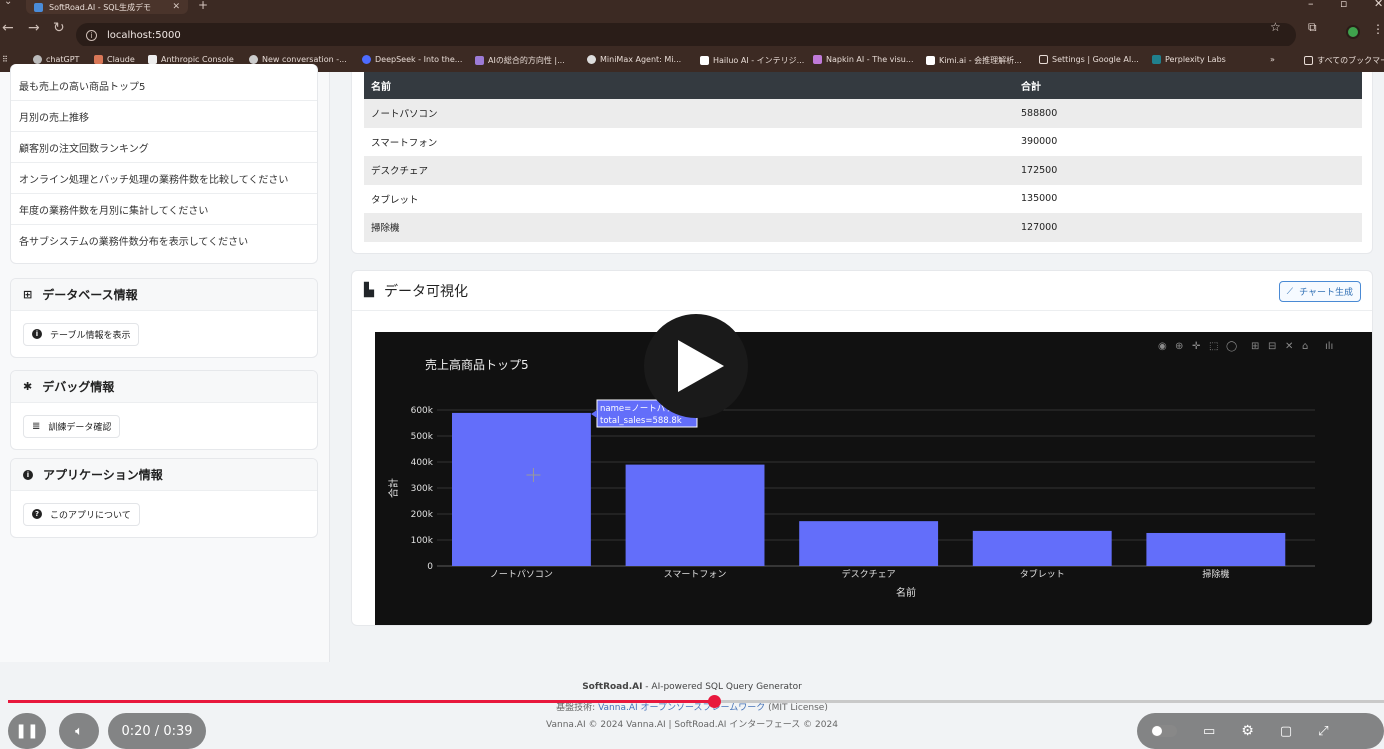 The height and width of the screenshot is (749, 1384). What do you see at coordinates (100, 7) in the screenshot?
I see `tab-title: SoftRoad.AI - SQL生成デモ` at bounding box center [100, 7].